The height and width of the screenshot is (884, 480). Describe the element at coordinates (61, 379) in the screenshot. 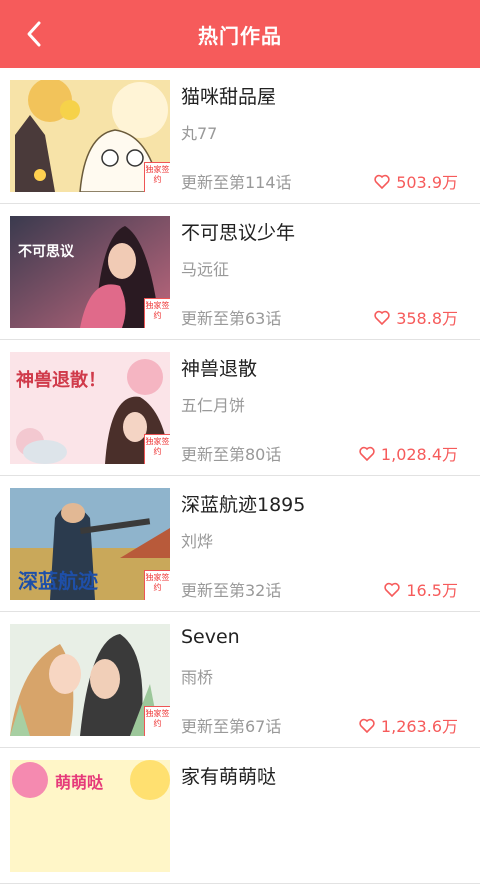

I see `cover-title: 神兽退散！` at that location.